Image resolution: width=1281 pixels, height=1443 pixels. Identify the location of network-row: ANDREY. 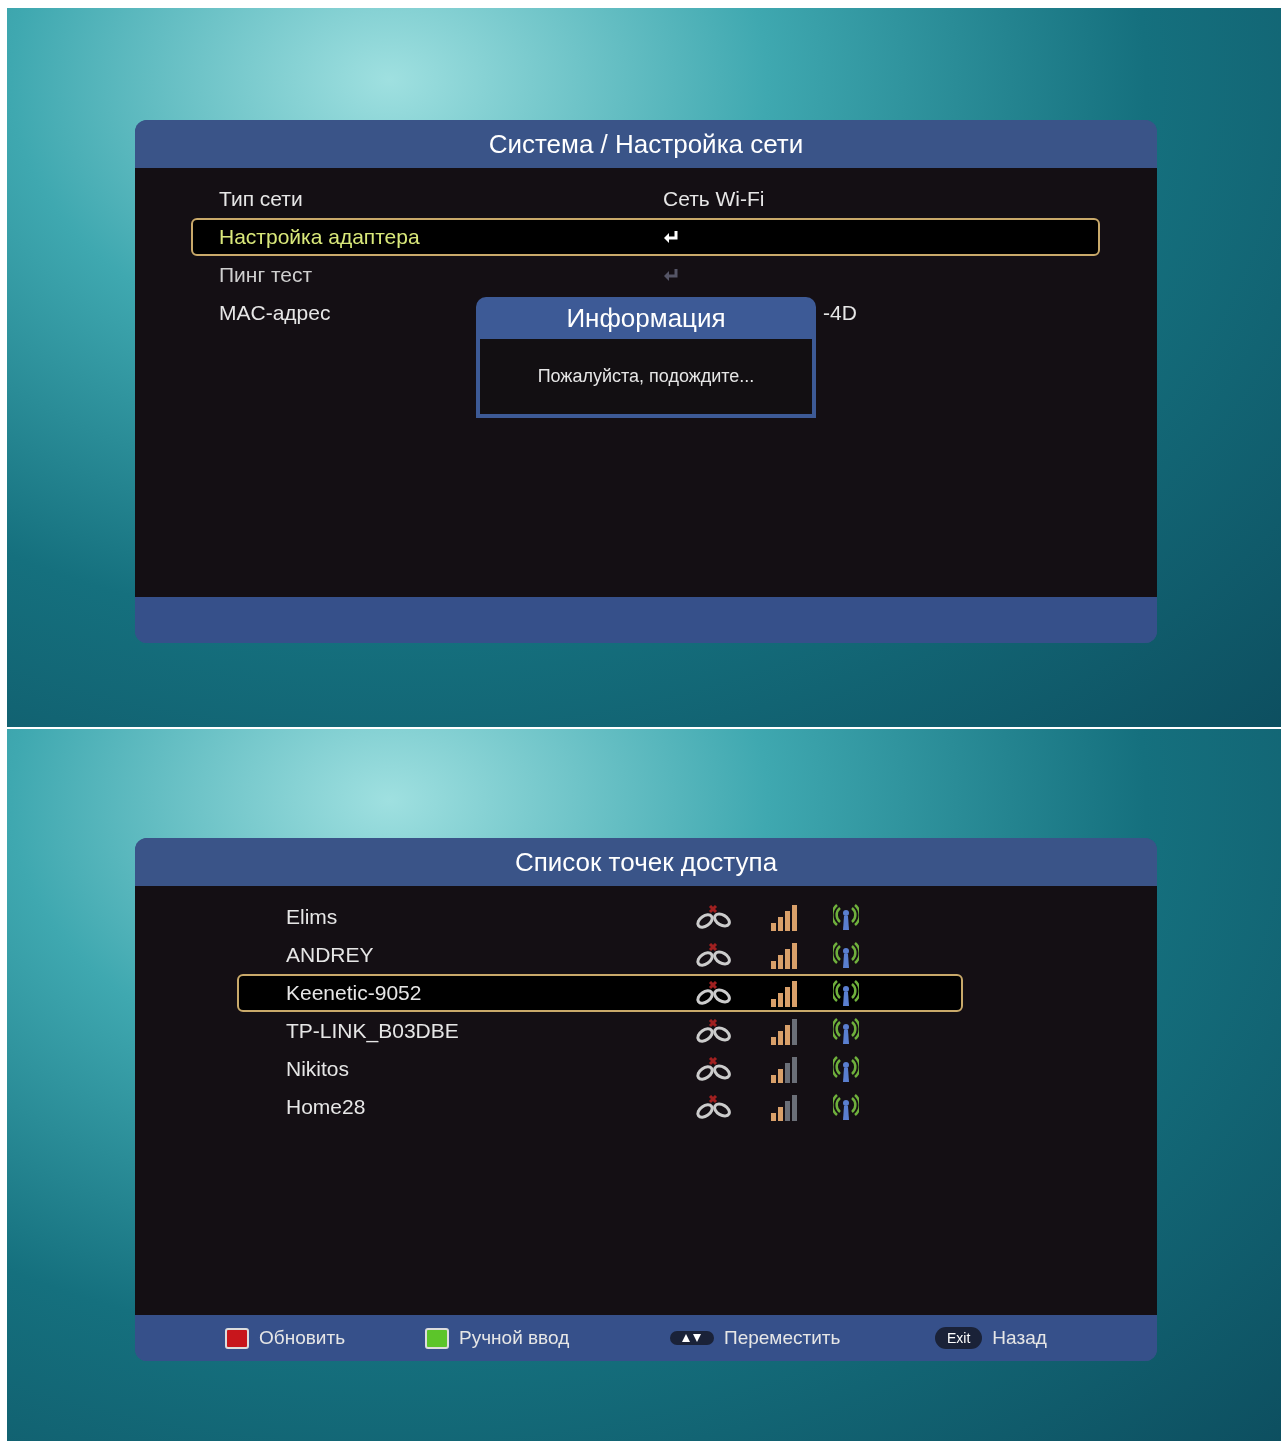
(600, 955).